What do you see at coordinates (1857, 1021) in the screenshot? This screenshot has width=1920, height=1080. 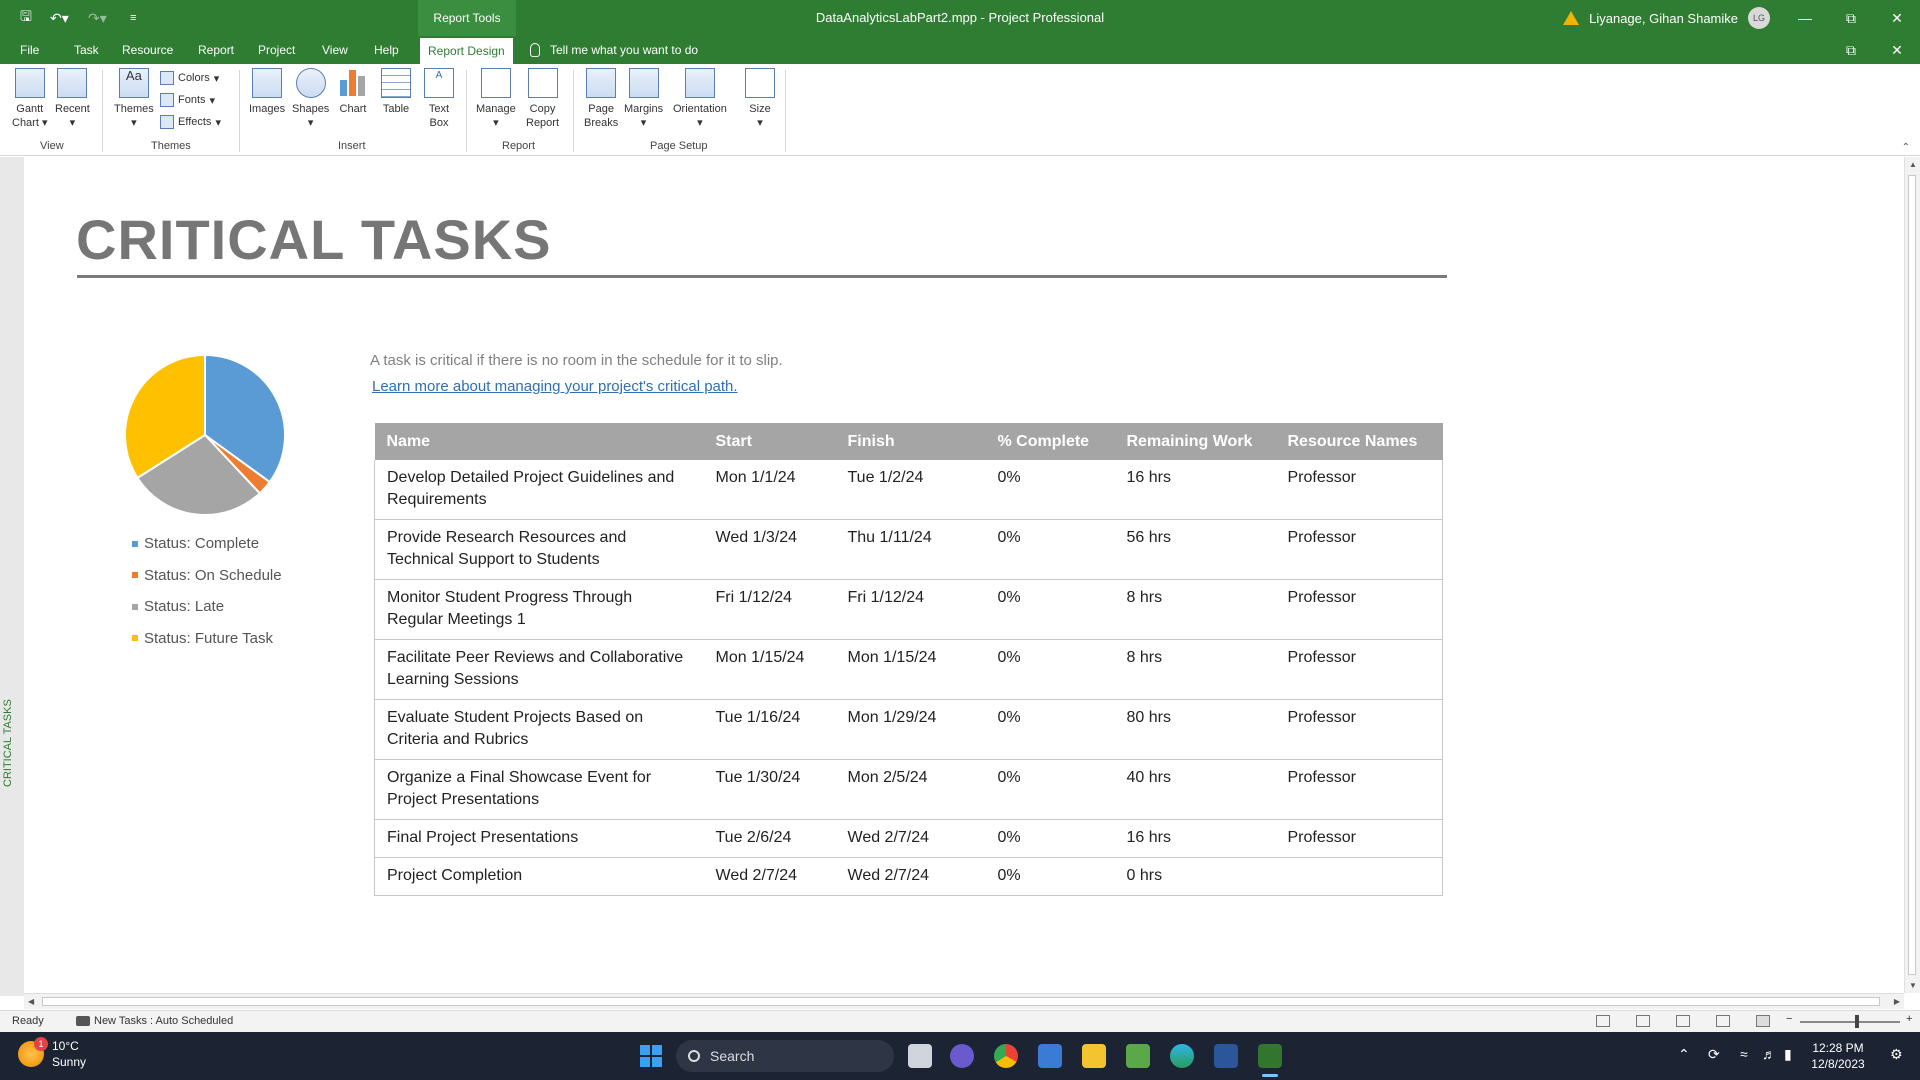 I see `zoom-slider-handle` at bounding box center [1857, 1021].